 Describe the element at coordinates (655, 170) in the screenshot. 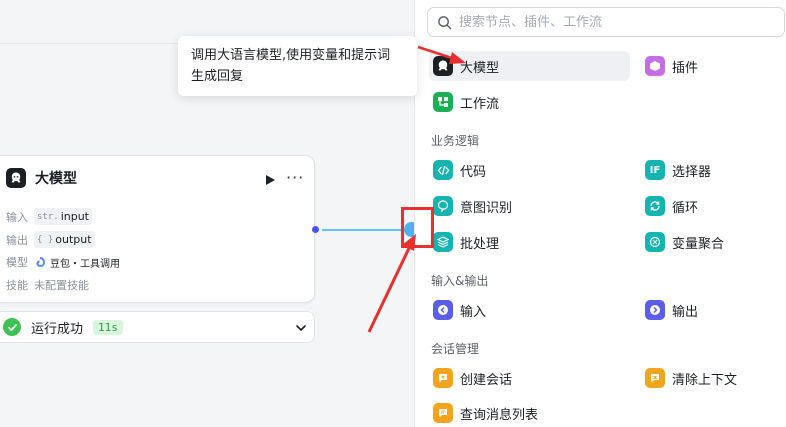

I see `if-icon: IF` at that location.